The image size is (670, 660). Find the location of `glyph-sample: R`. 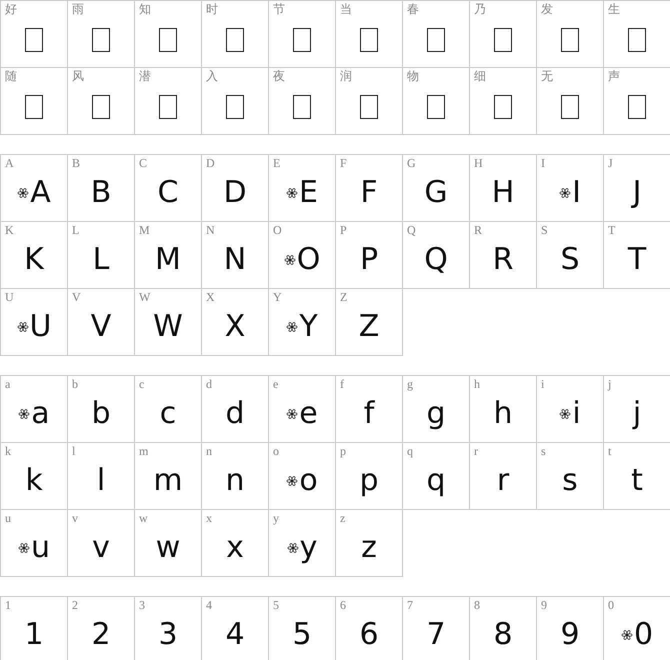

glyph-sample: R is located at coordinates (503, 259).